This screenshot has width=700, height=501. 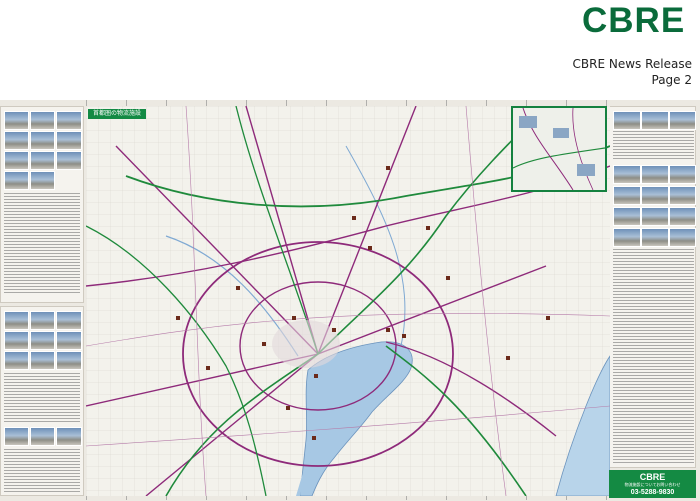 I want to click on cbre-logo: CBRE, so click(x=634, y=20).